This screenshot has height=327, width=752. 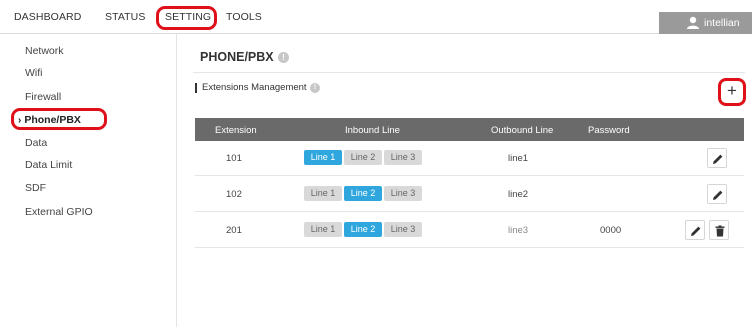 I want to click on extension-cell: 101, so click(x=234, y=158).